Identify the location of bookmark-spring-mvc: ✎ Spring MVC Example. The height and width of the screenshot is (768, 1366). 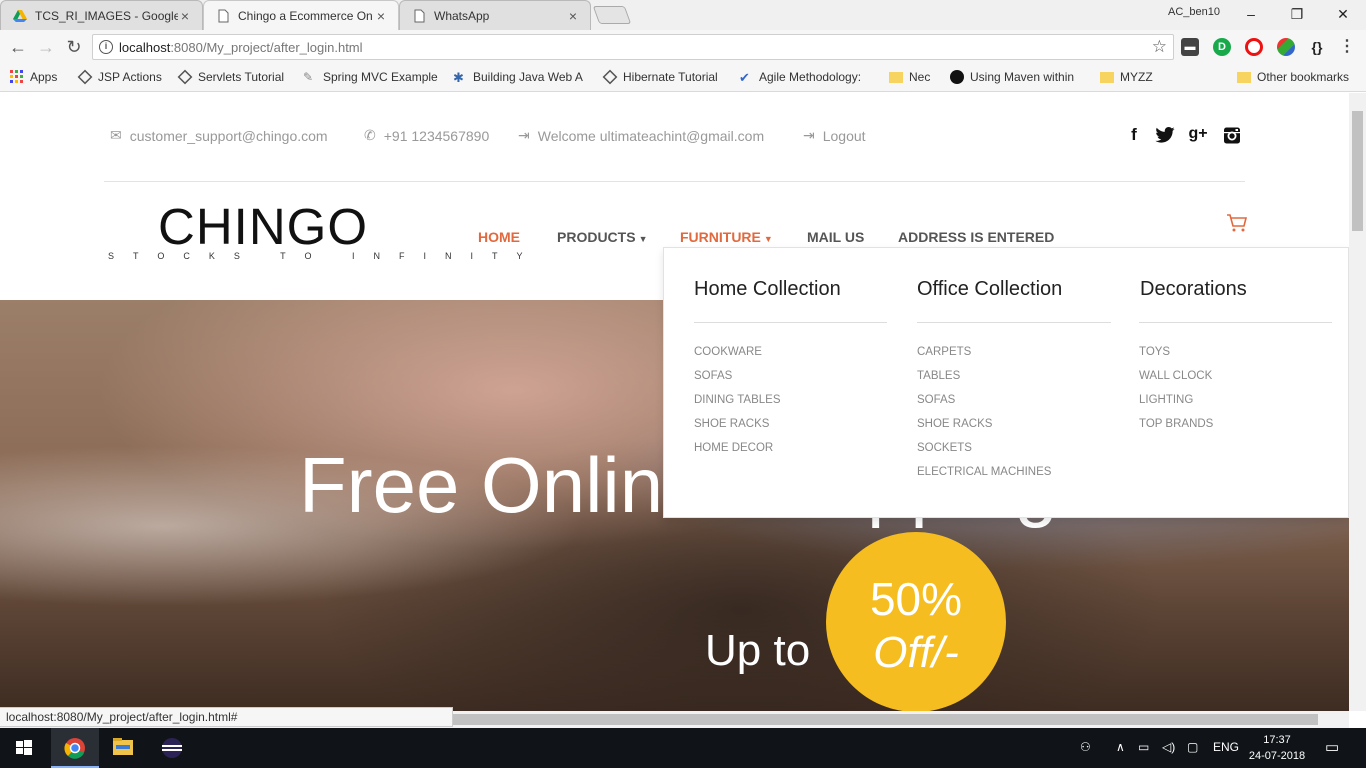
(370, 77).